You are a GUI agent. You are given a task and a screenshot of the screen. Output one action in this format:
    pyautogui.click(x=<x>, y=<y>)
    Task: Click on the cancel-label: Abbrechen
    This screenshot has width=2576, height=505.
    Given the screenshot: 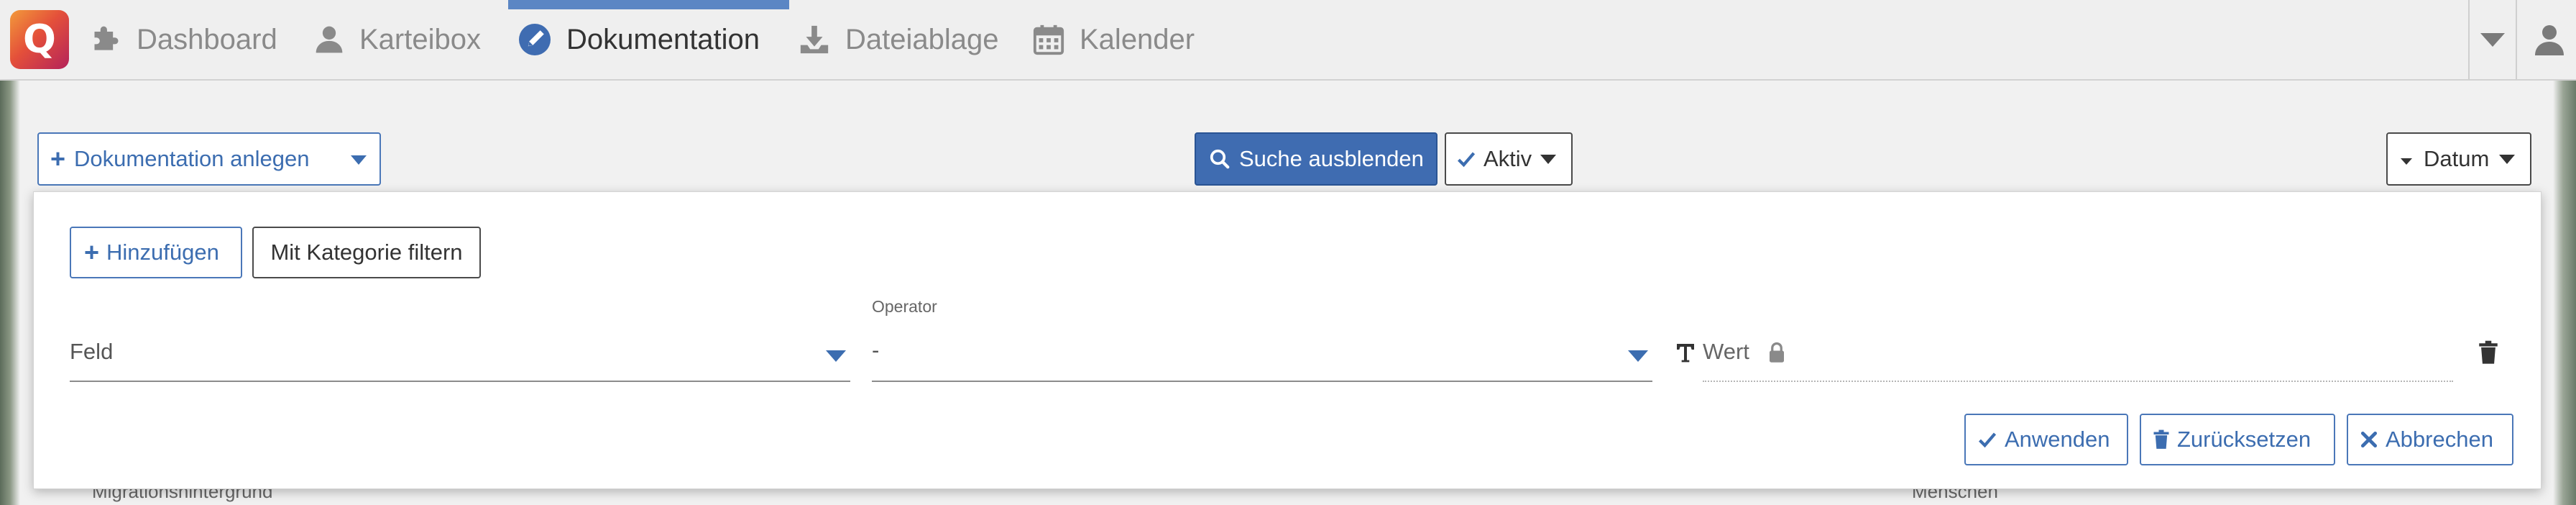 What is the action you would take?
    pyautogui.click(x=2439, y=439)
    